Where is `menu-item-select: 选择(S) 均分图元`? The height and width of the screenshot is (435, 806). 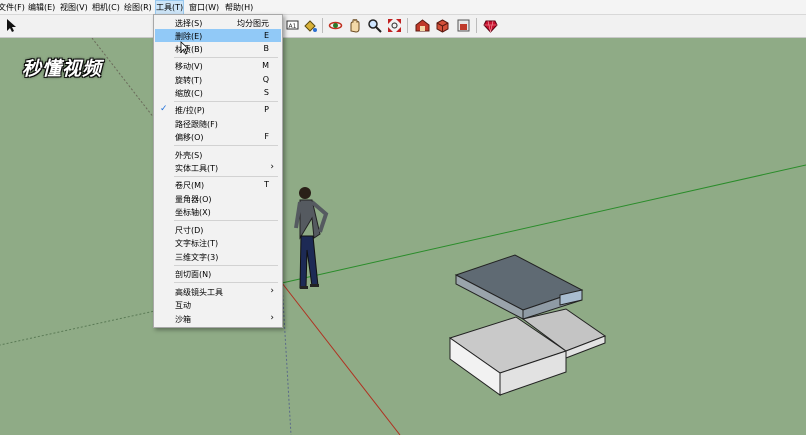
menu-item-select: 选择(S) 均分图元 is located at coordinates (218, 22).